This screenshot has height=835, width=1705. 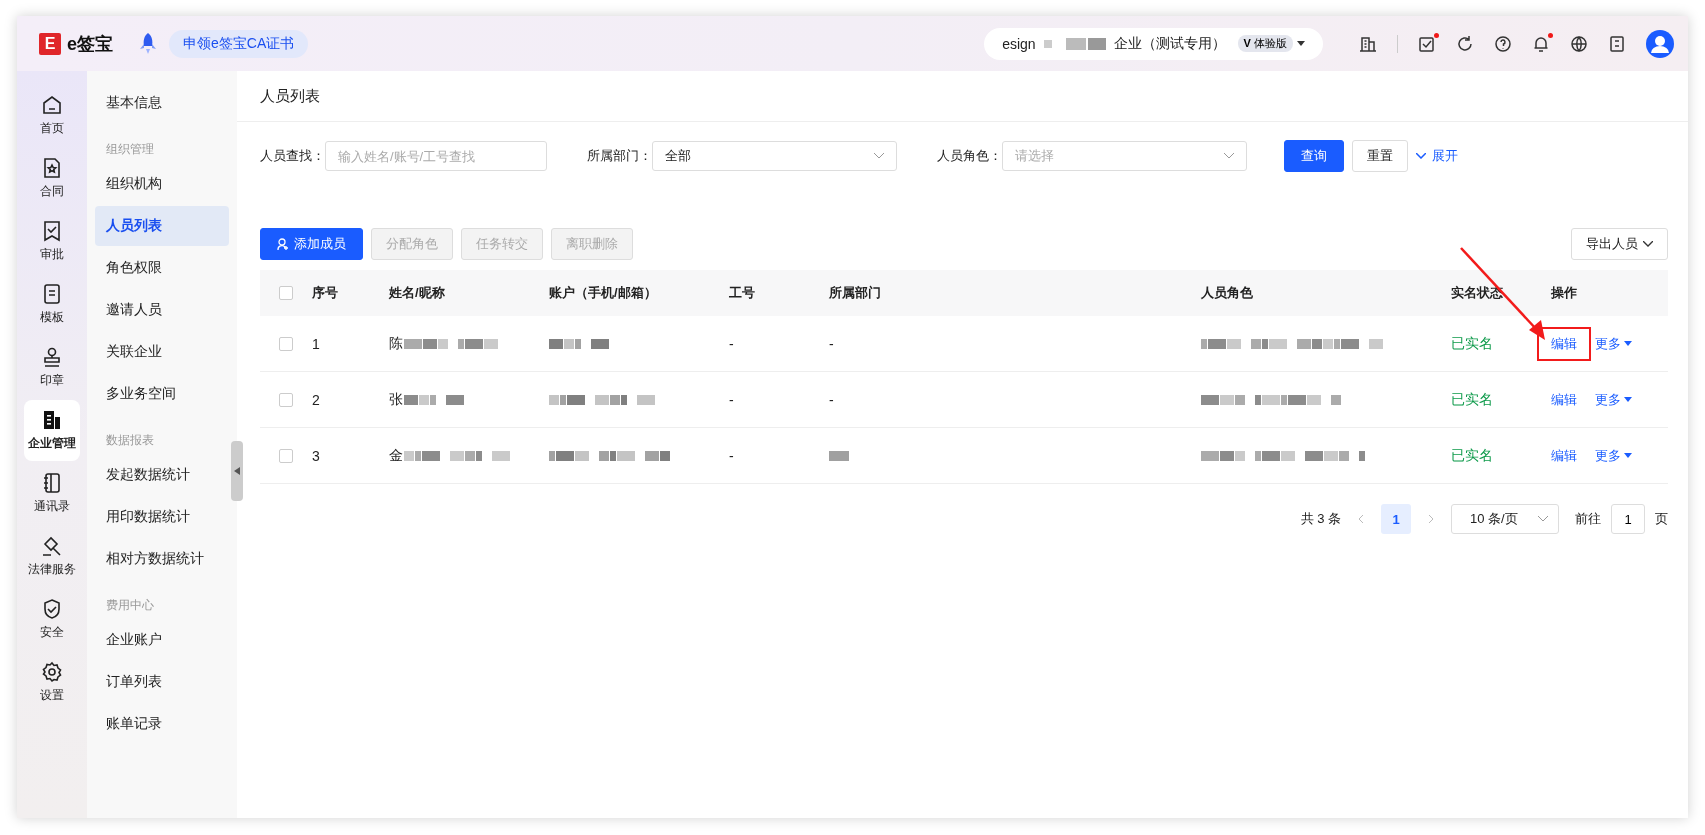 I want to click on column-header: 工号, so click(x=742, y=293).